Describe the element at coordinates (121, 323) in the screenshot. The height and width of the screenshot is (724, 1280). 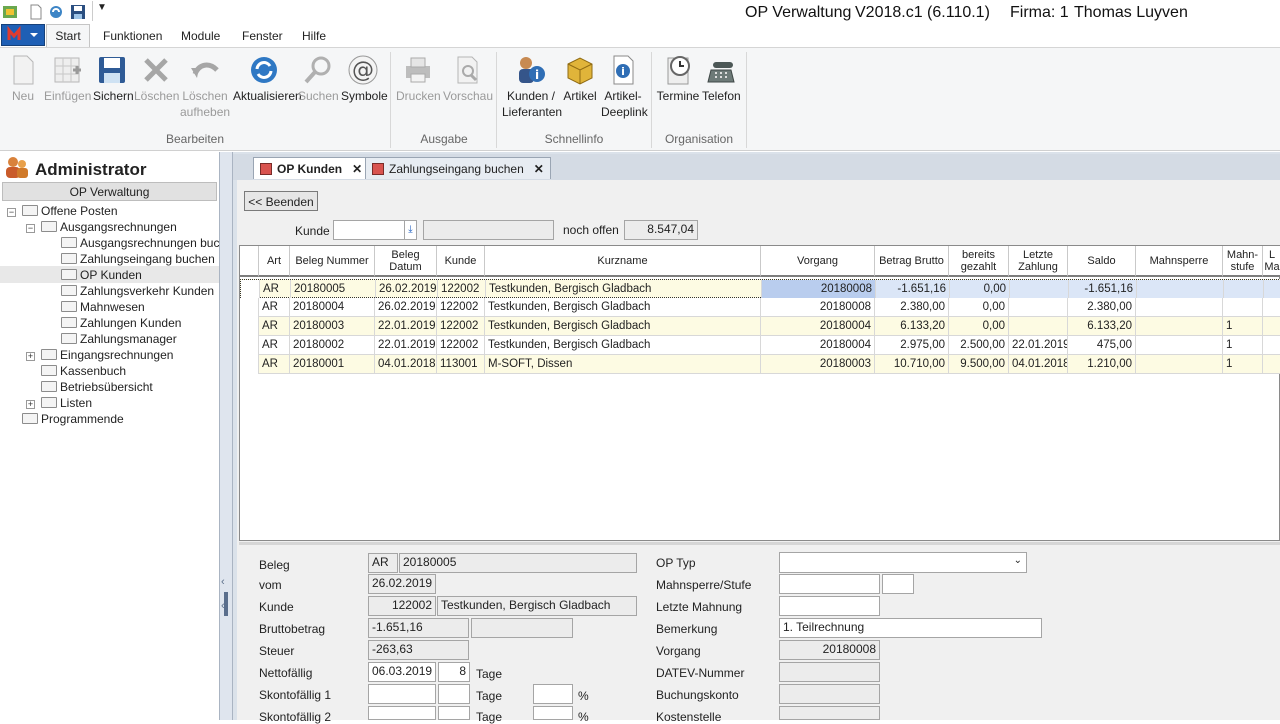
I see `tree-zahlungen-kunden: Zahlungen Kunden` at that location.